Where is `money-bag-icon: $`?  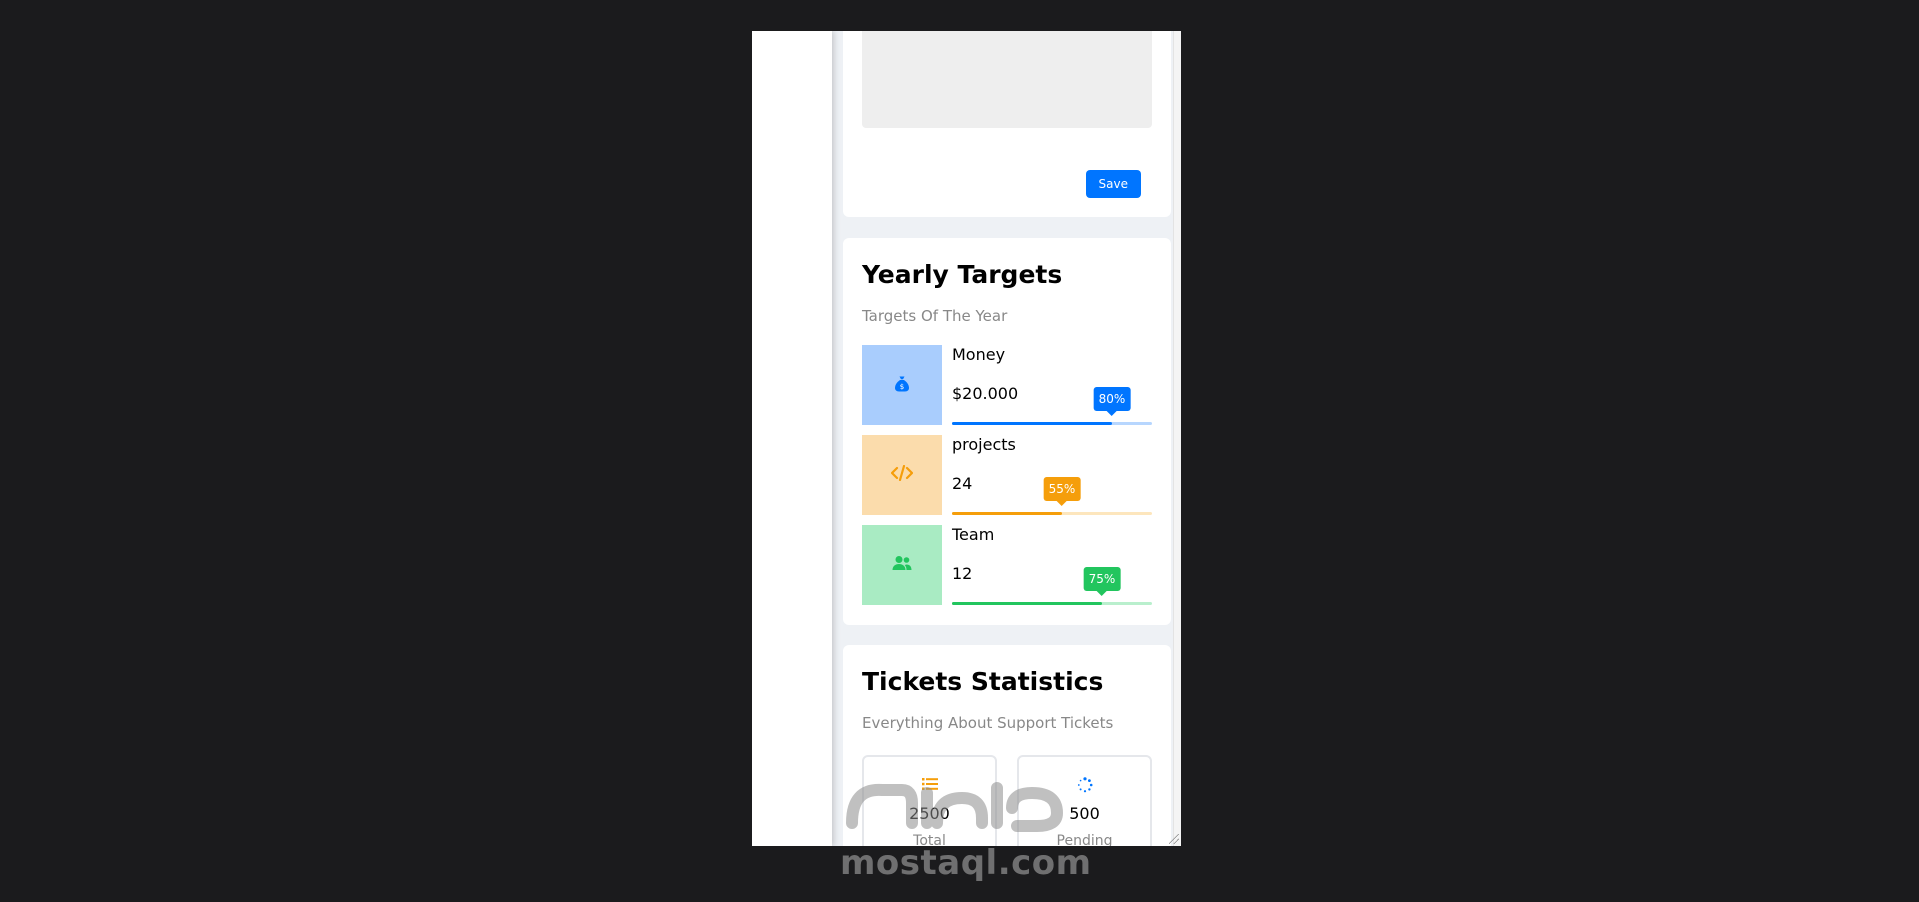
money-bag-icon: $ is located at coordinates (902, 385).